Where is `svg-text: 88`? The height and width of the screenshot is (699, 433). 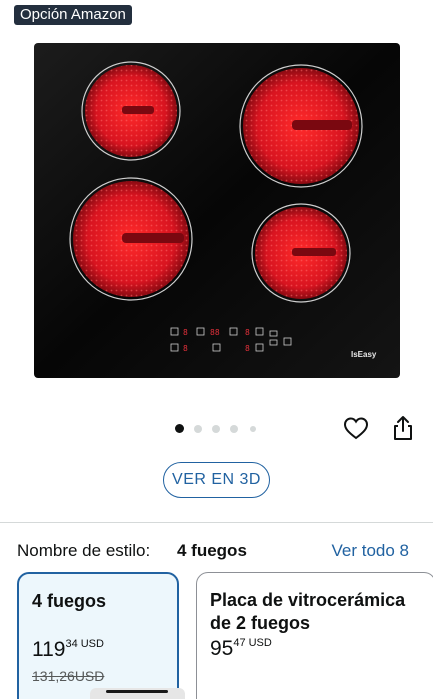 svg-text: 88 is located at coordinates (215, 332).